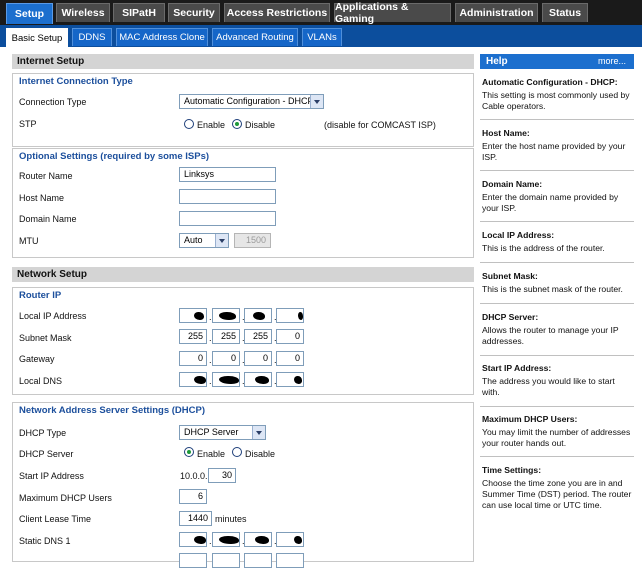 This screenshot has width=642, height=568. I want to click on dhcp-disable-label: Disable, so click(260, 454).